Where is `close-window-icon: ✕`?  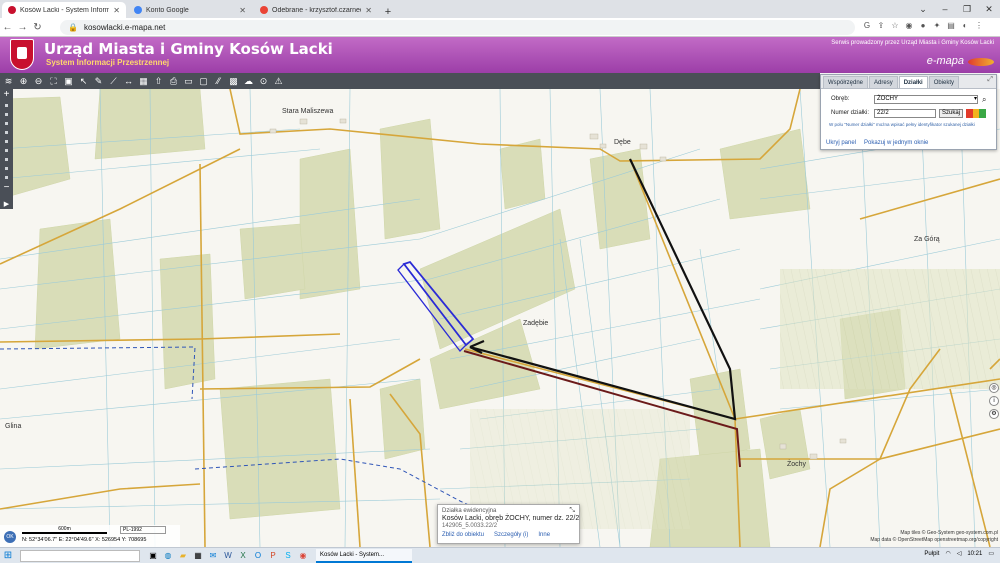
close-window-icon: ✕ is located at coordinates (989, 9).